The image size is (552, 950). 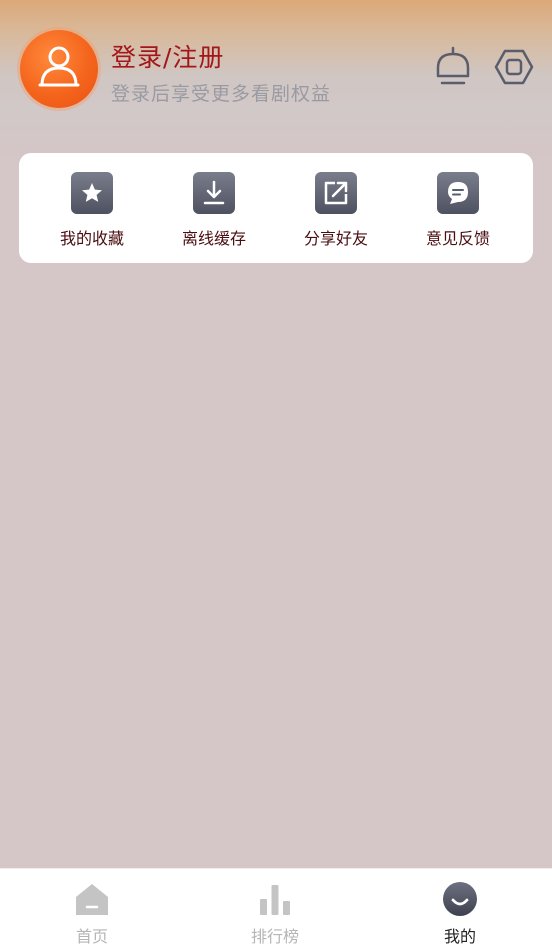 I want to click on tab-ranking-label: 排行榜, so click(x=274, y=936).